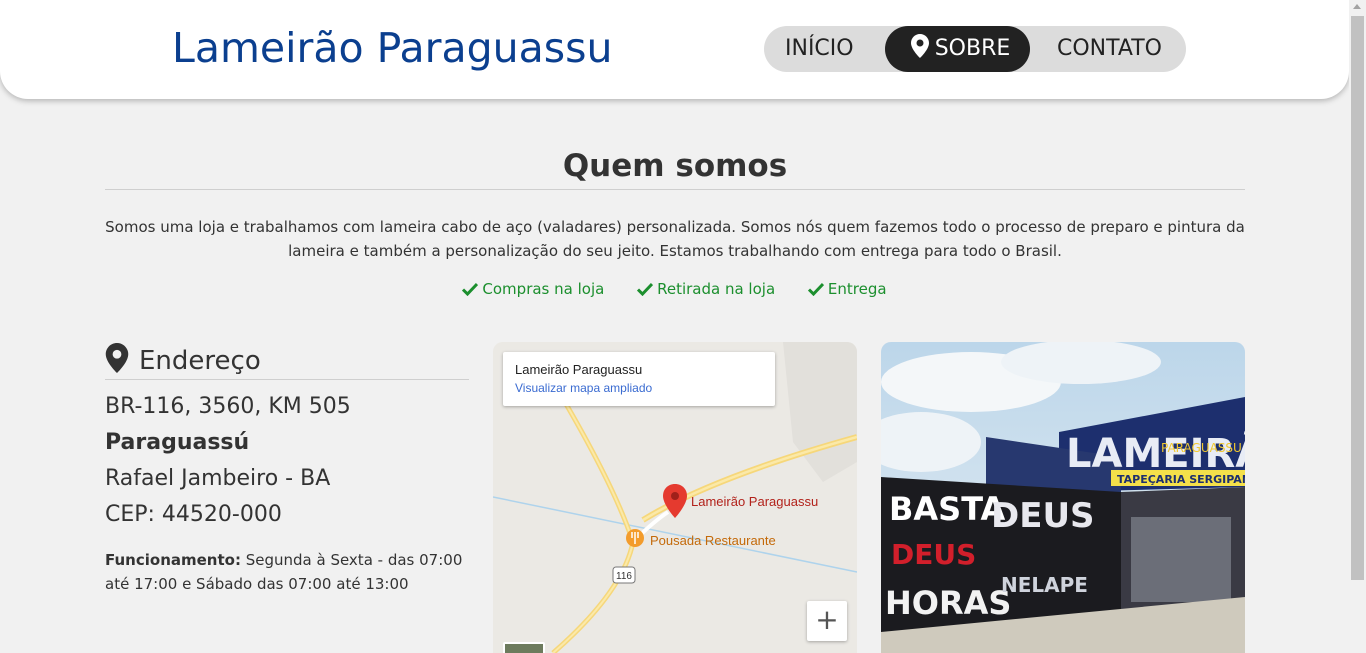  I want to click on feature-item: Compras na loja, so click(533, 289).